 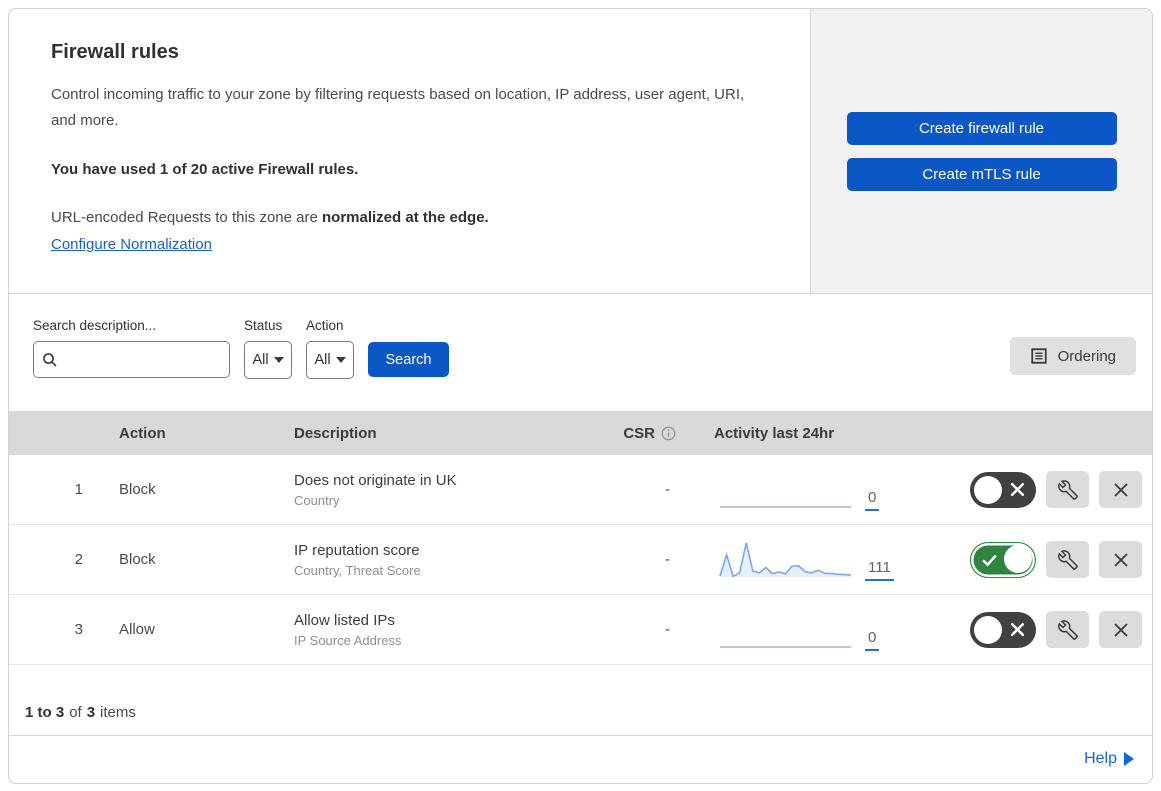 I want to click on normalization-prefix: URL-encoded Requests to this zone are, so click(x=186, y=217).